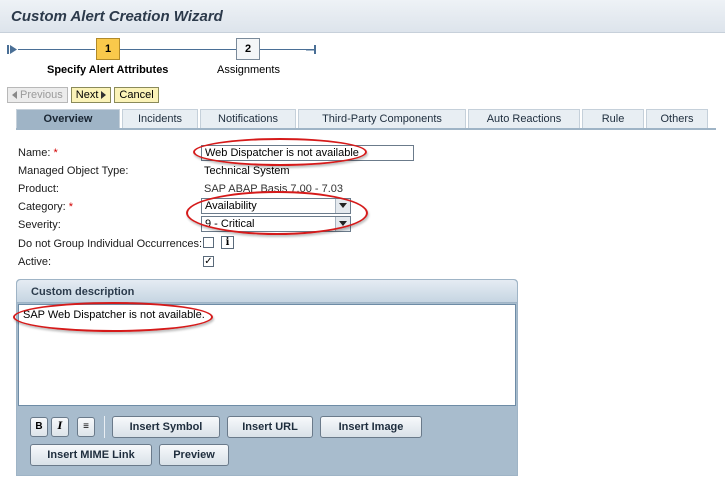 The image size is (725, 502). What do you see at coordinates (270, 427) in the screenshot?
I see `insert-url-button: Insert URL` at bounding box center [270, 427].